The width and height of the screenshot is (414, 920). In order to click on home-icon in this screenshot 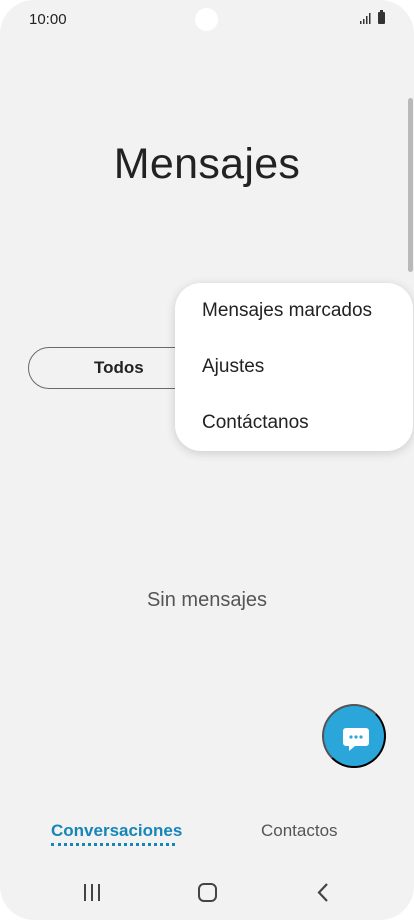, I will do `click(207, 892)`.